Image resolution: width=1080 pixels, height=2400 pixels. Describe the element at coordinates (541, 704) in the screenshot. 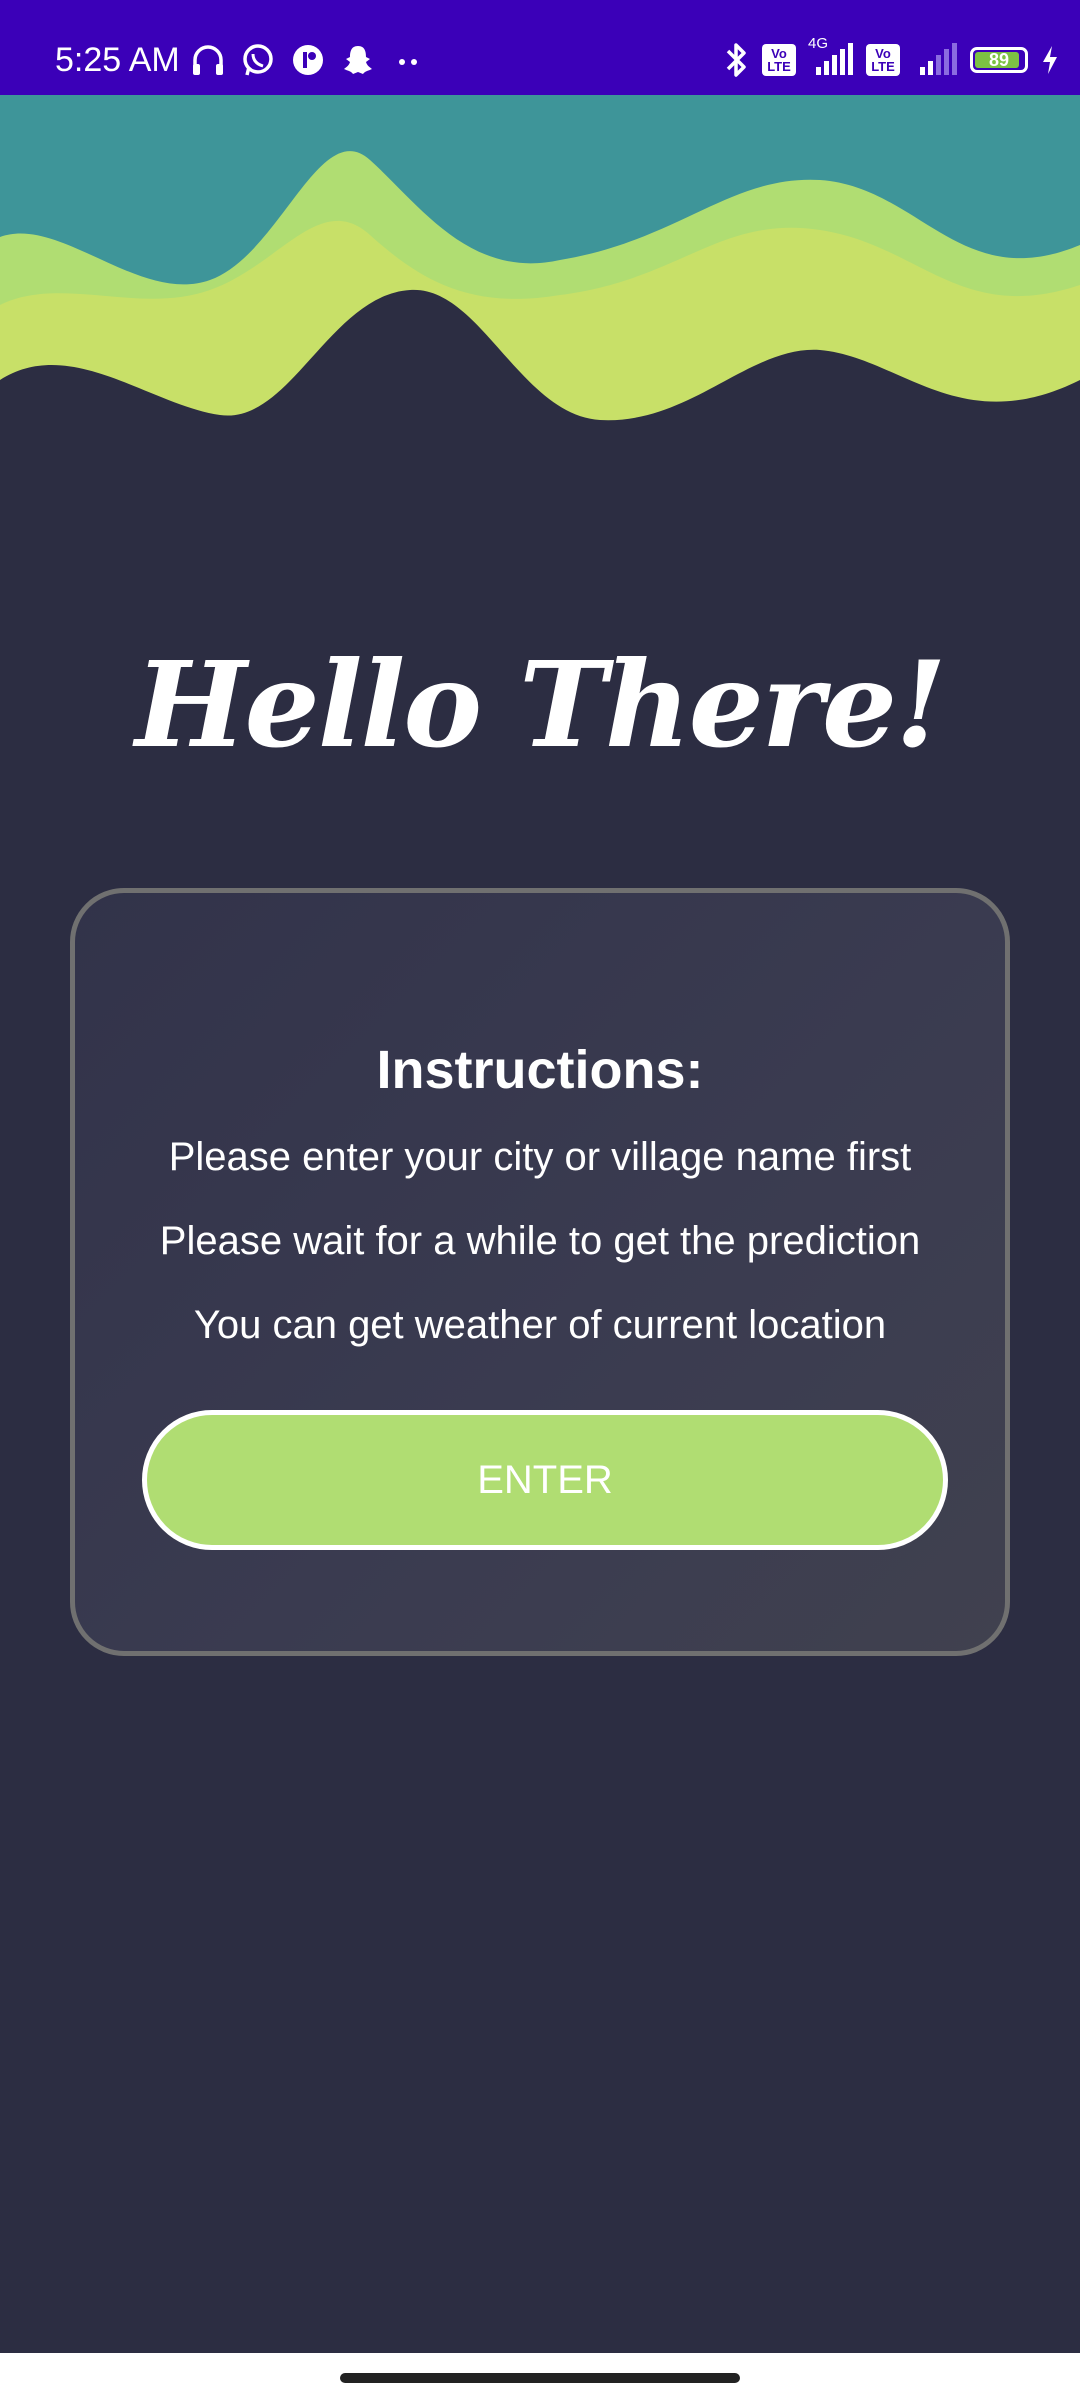

I see `greeting-title: Hello There!` at that location.